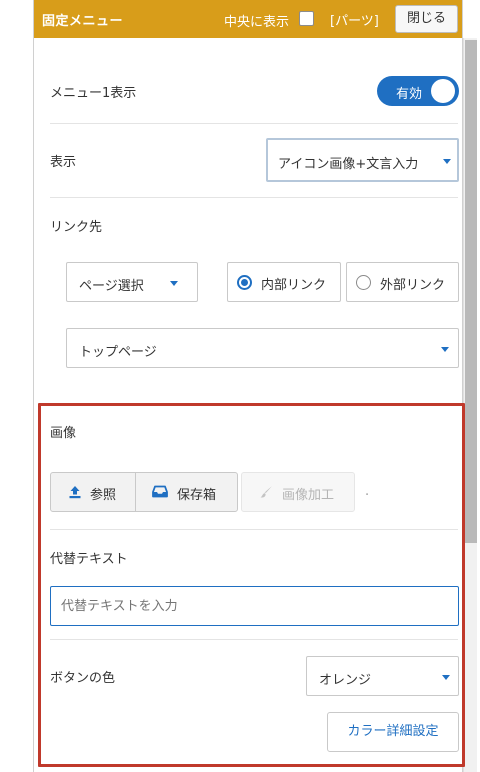 The height and width of the screenshot is (772, 480). I want to click on radio-selected-icon, so click(244, 282).